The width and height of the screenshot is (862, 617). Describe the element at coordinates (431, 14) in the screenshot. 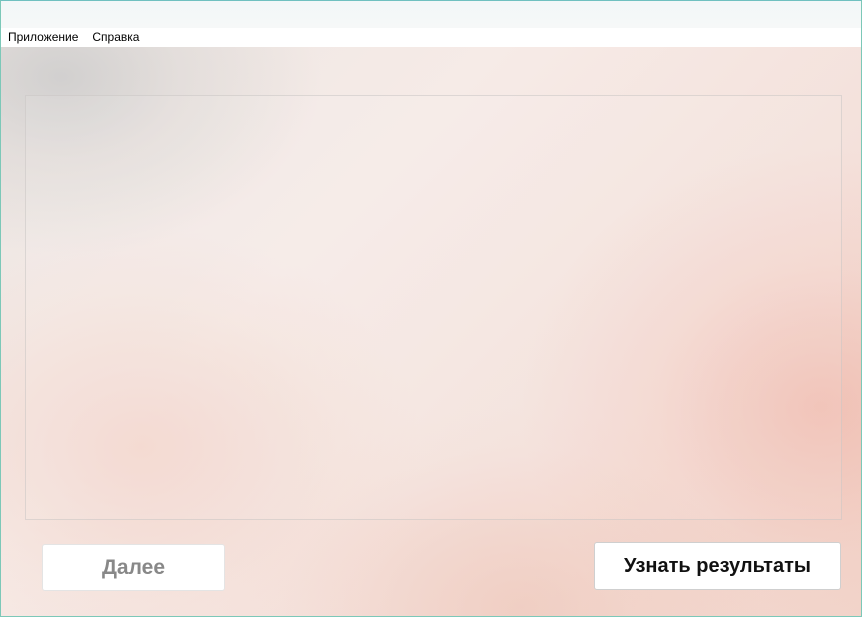

I see `title-bar` at that location.